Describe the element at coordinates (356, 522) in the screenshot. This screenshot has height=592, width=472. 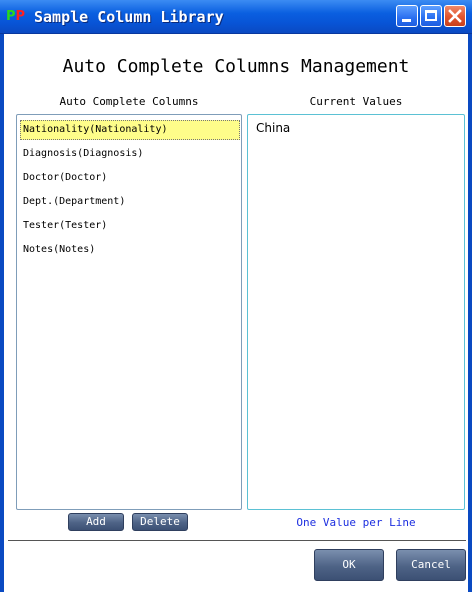
I see `values-hint: One Value per Line` at that location.